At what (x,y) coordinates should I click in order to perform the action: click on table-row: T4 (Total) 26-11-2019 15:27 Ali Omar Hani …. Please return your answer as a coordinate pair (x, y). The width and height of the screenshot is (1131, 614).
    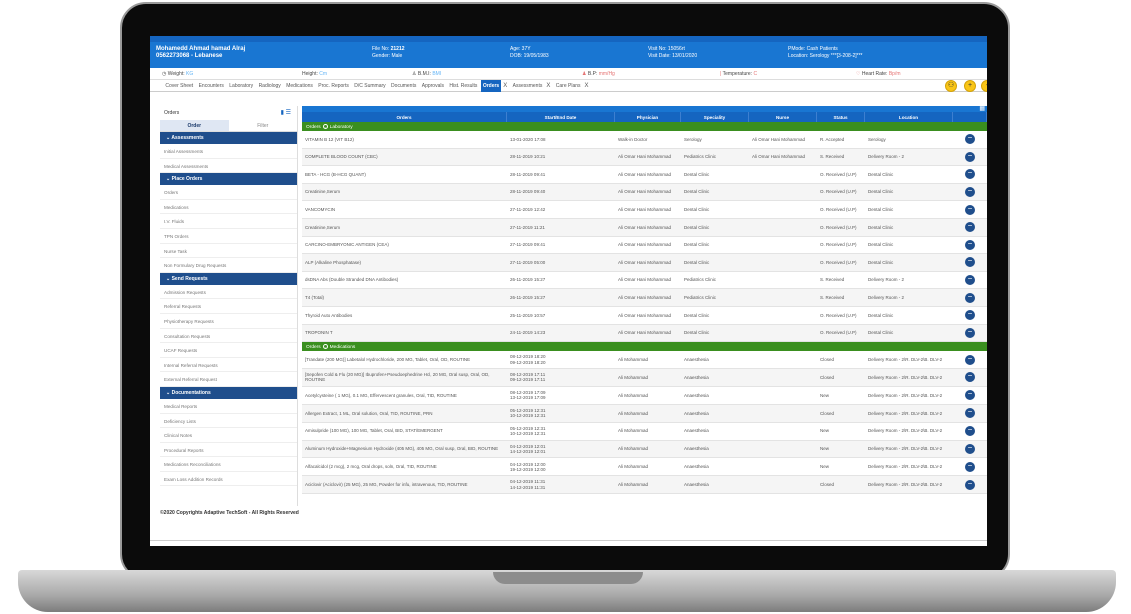
    Looking at the image, I should click on (644, 298).